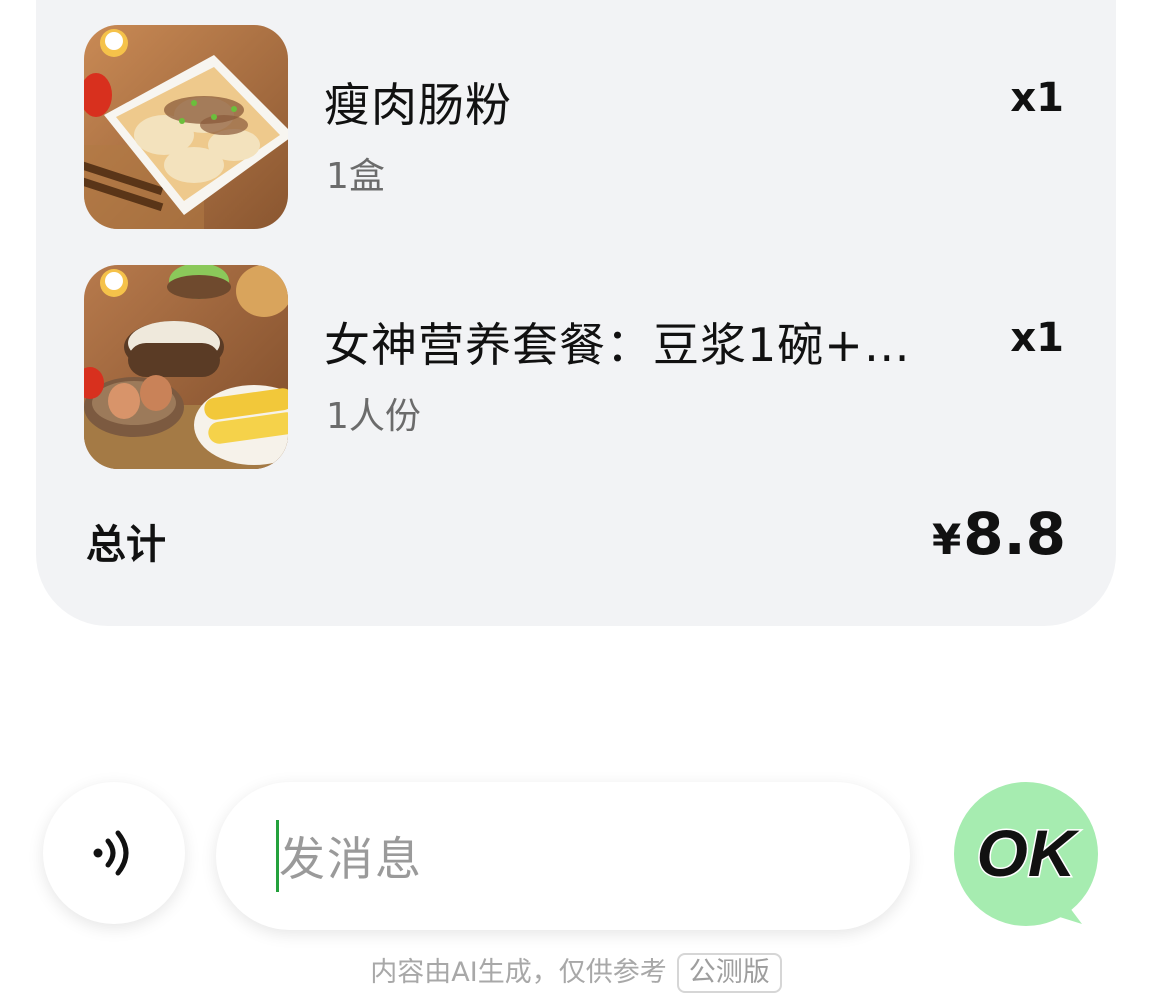 The image size is (1152, 1004). I want to click on ok-send-button: OK, so click(1026, 854).